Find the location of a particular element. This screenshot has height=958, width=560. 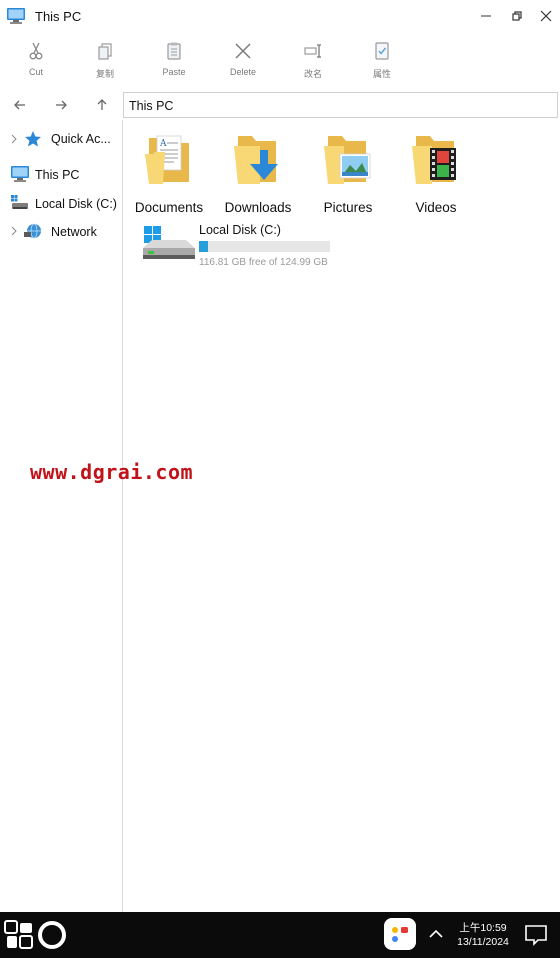

clipboard-icon is located at coordinates (174, 51).